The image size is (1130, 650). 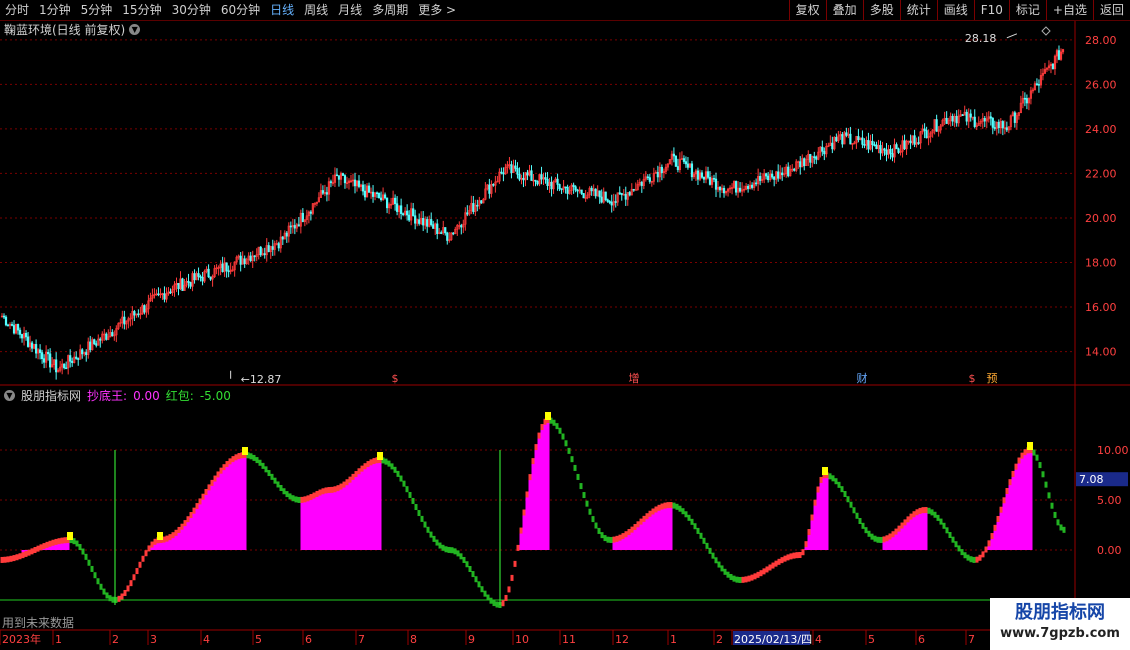 I want to click on xaxis-label-17: 5, so click(x=871, y=639).